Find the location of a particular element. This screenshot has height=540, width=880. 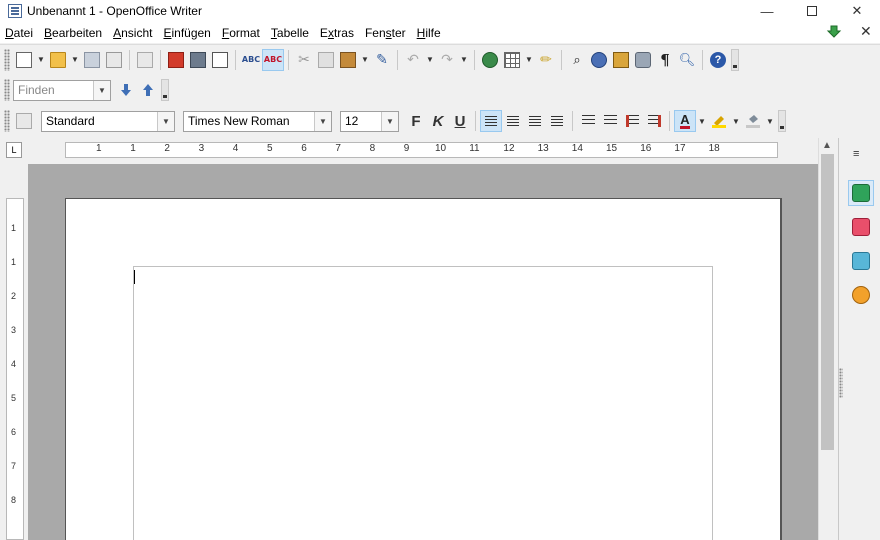

export-pdf-button is located at coordinates (176, 60).